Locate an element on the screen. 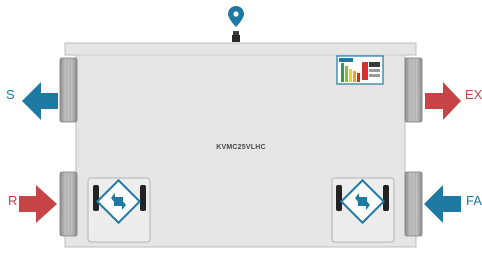 The height and width of the screenshot is (254, 482). duct-collar-top-left is located at coordinates (68, 90).